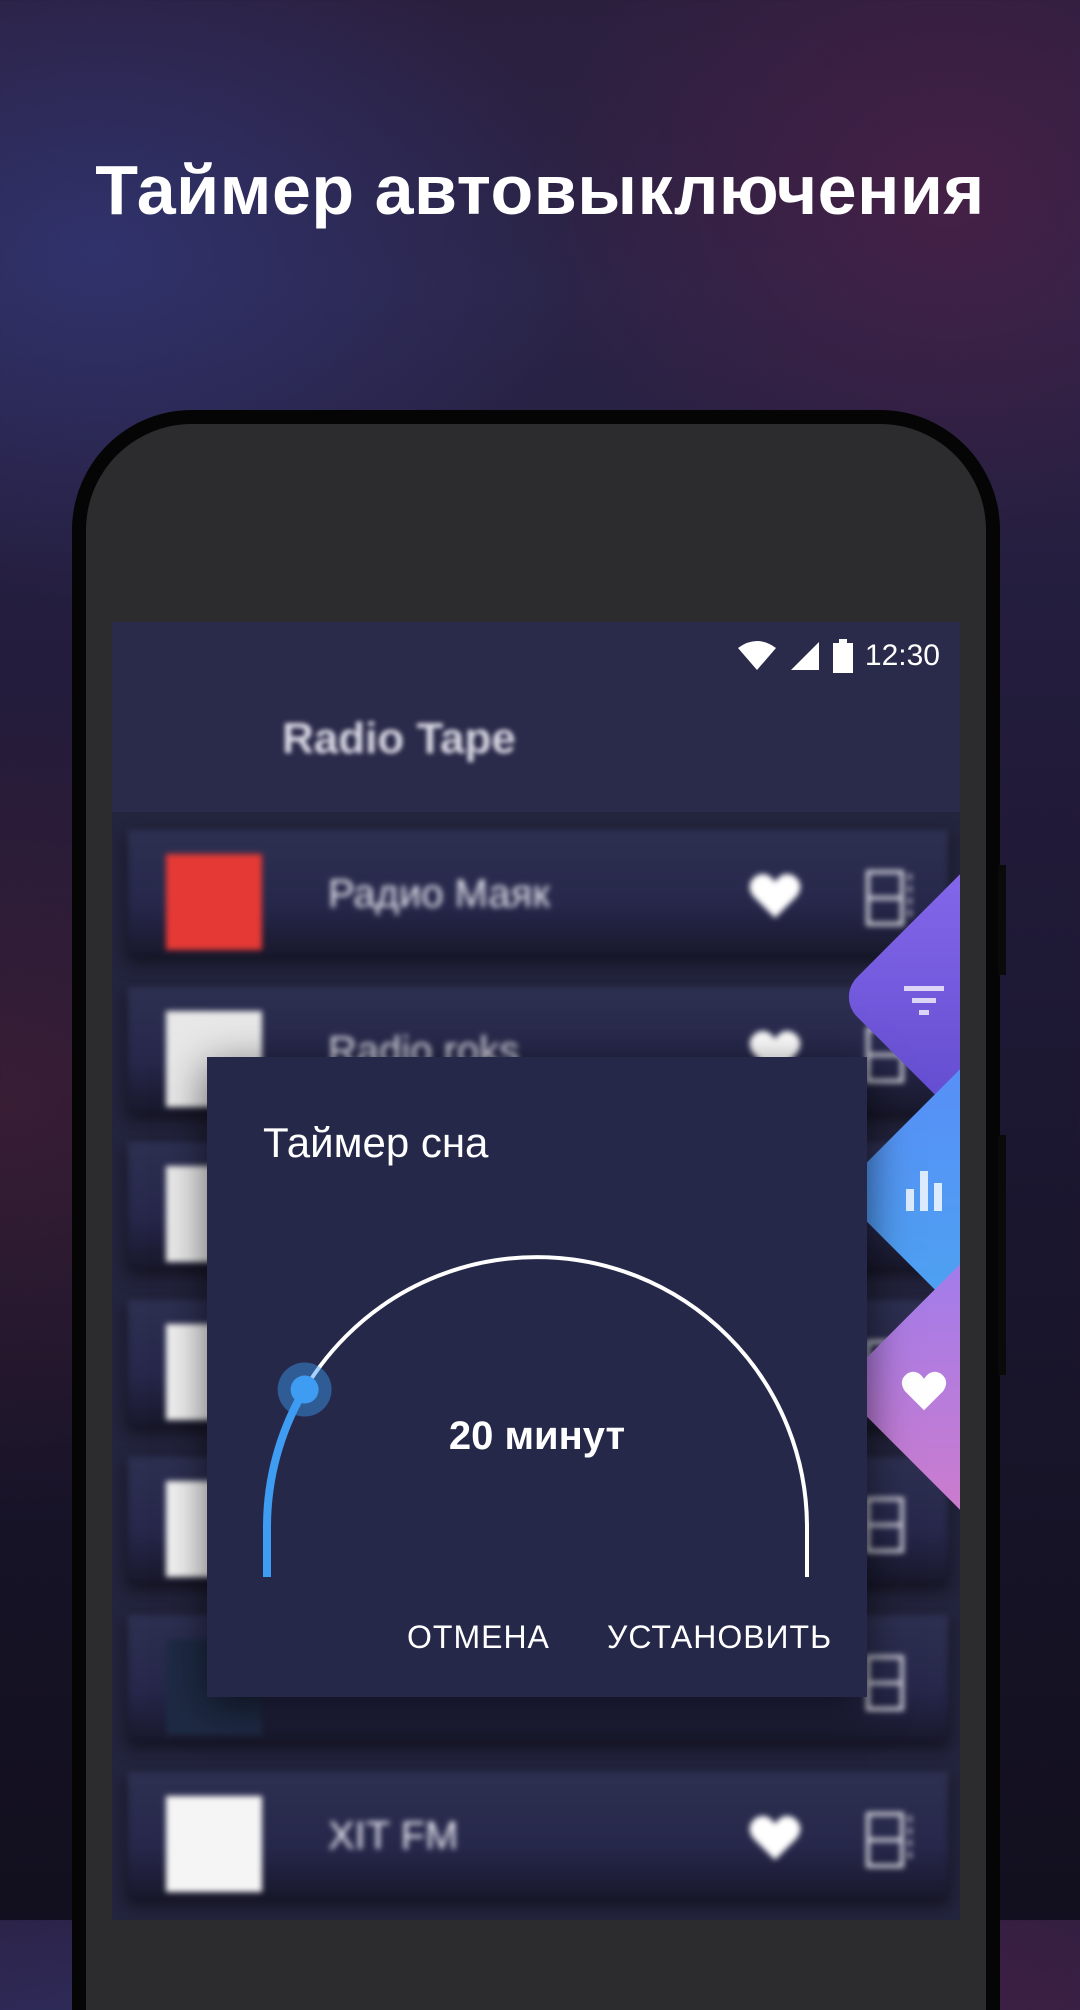 The image size is (1080, 2010). I want to click on station-name: Радио Маяк, so click(439, 894).